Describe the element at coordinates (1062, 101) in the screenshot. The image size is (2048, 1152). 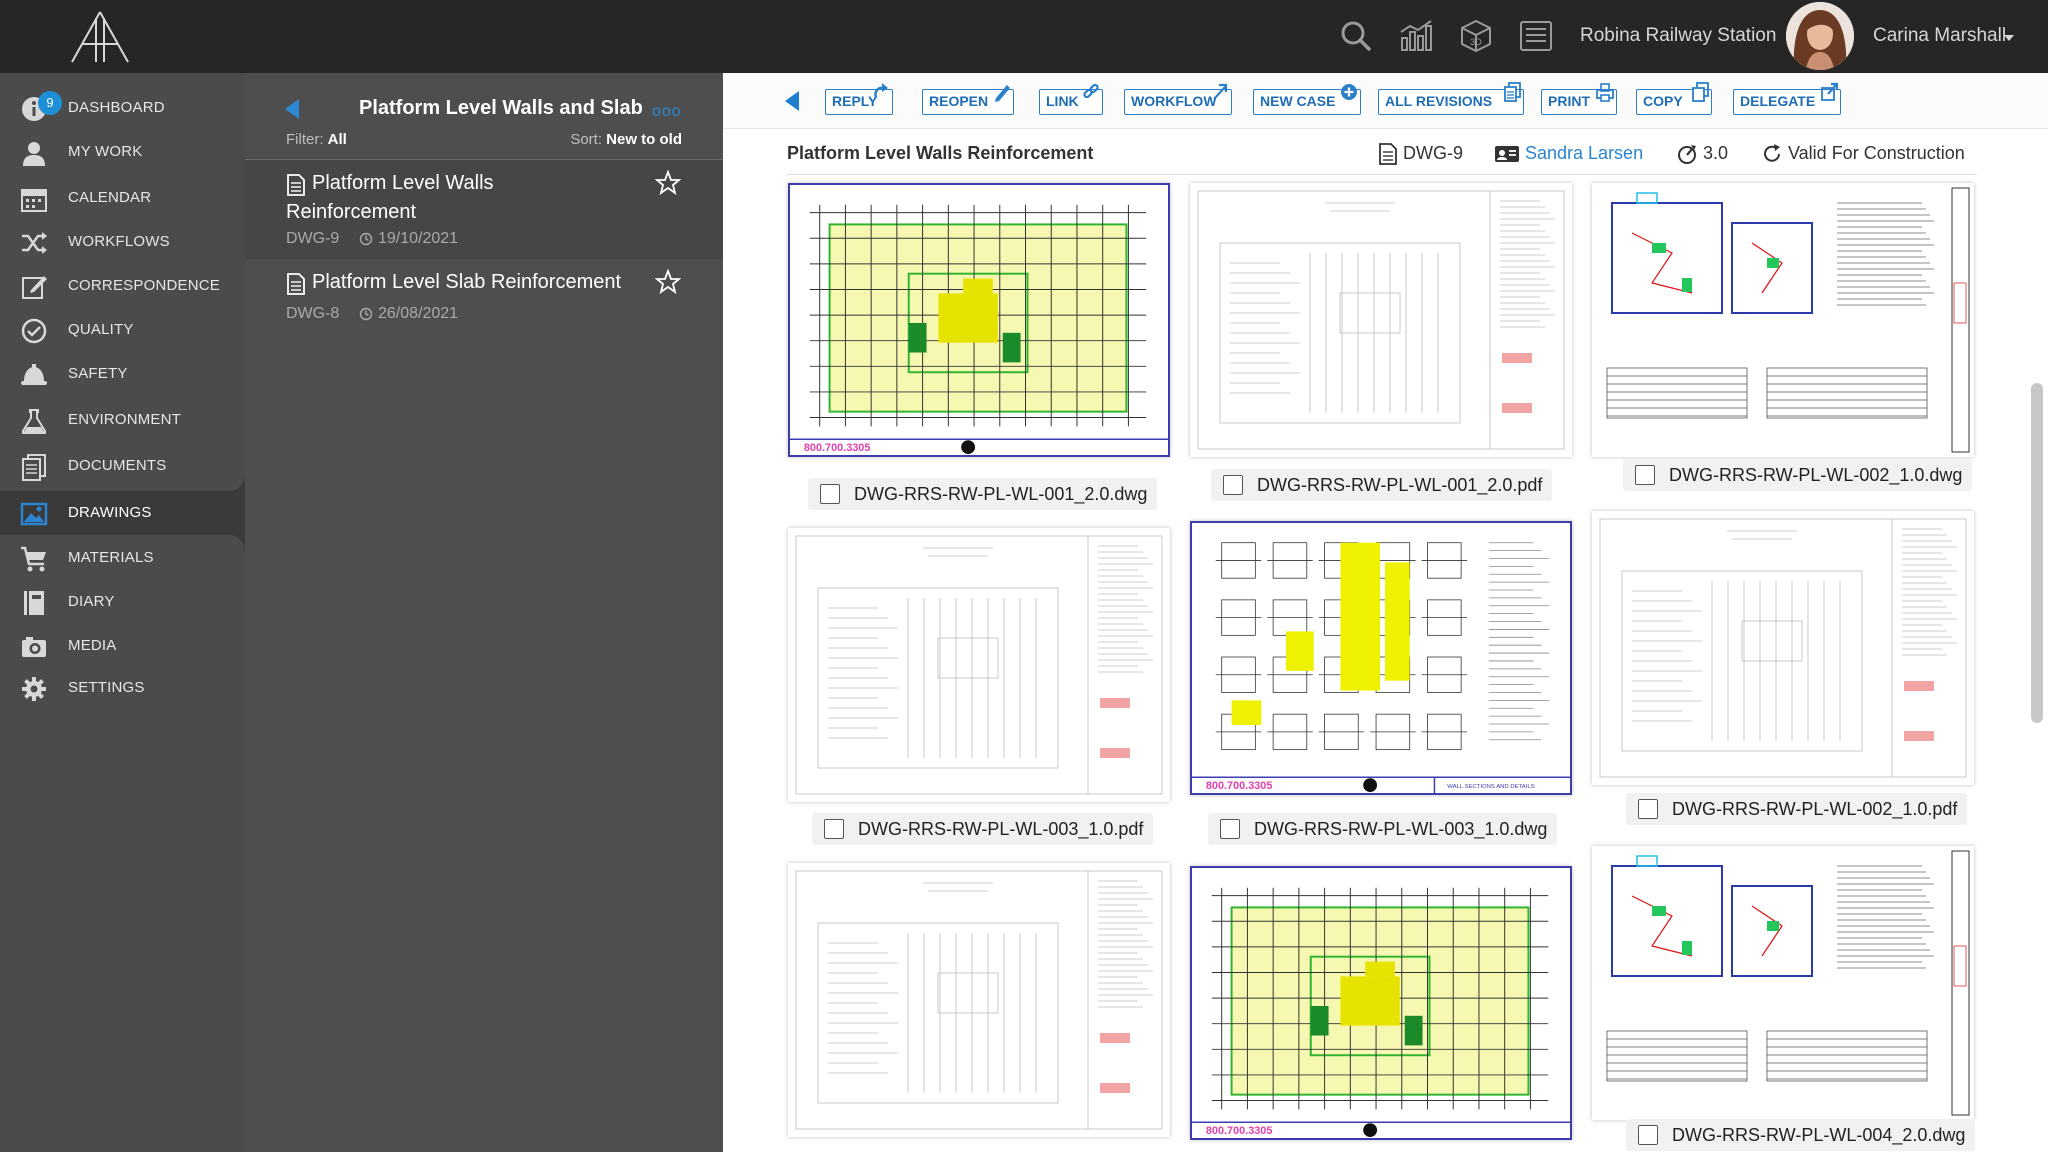
I see `link-label: LINK` at that location.